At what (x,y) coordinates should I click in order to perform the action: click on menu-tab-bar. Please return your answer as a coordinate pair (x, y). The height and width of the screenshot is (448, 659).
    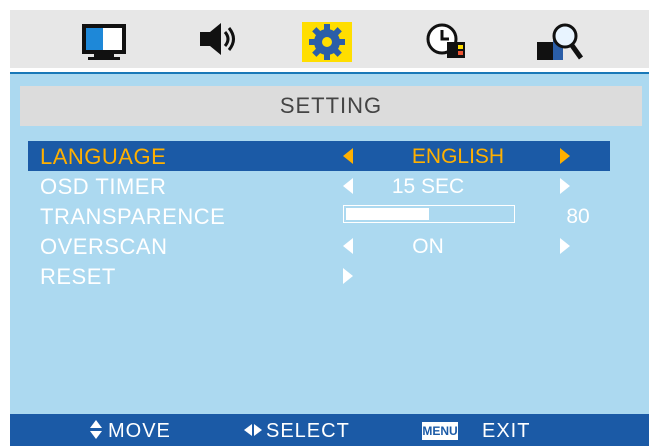
    Looking at the image, I should click on (329, 39).